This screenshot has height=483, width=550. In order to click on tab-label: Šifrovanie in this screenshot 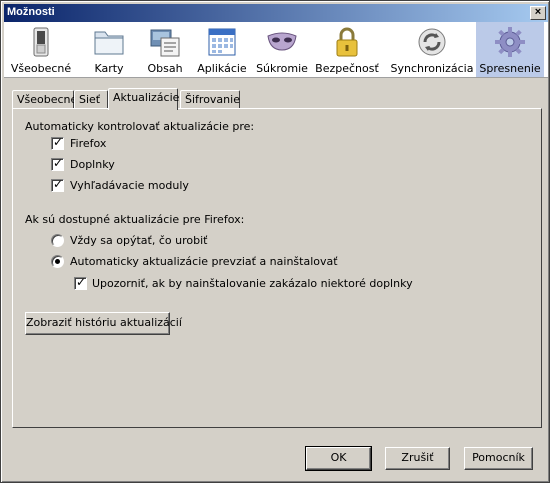, I will do `click(212, 99)`.